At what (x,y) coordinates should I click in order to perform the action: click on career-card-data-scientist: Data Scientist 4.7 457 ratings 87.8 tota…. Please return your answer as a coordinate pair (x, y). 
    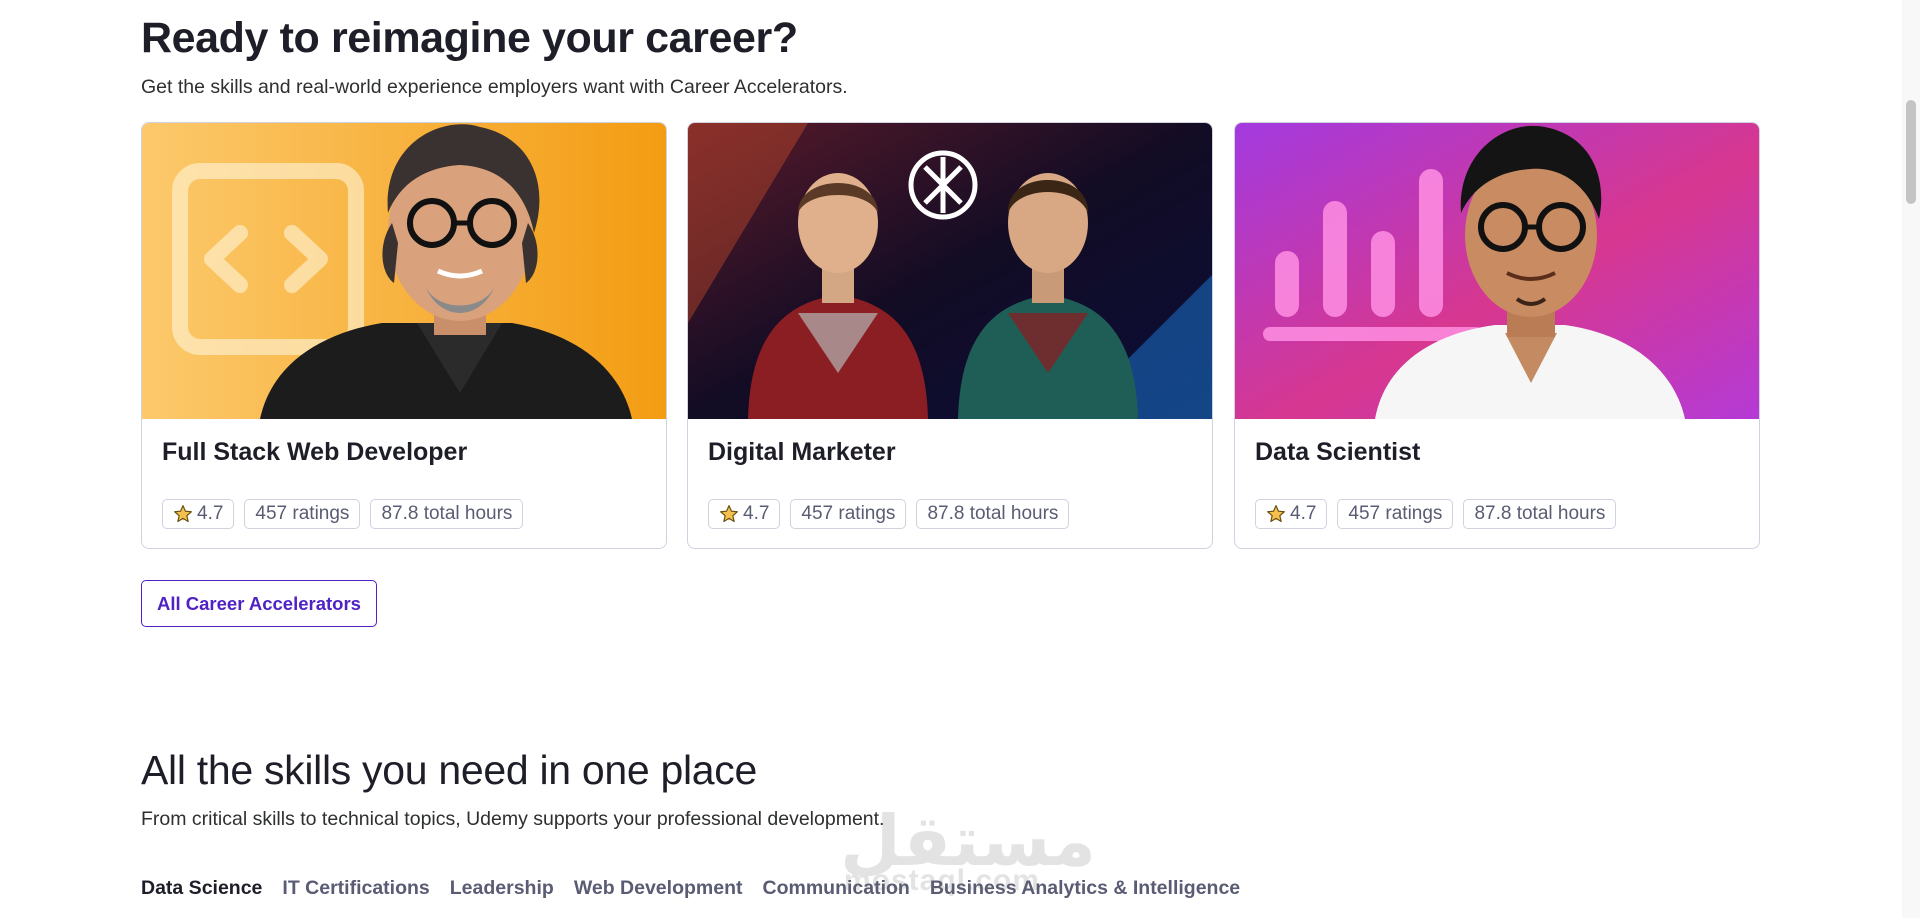
    Looking at the image, I should click on (1497, 335).